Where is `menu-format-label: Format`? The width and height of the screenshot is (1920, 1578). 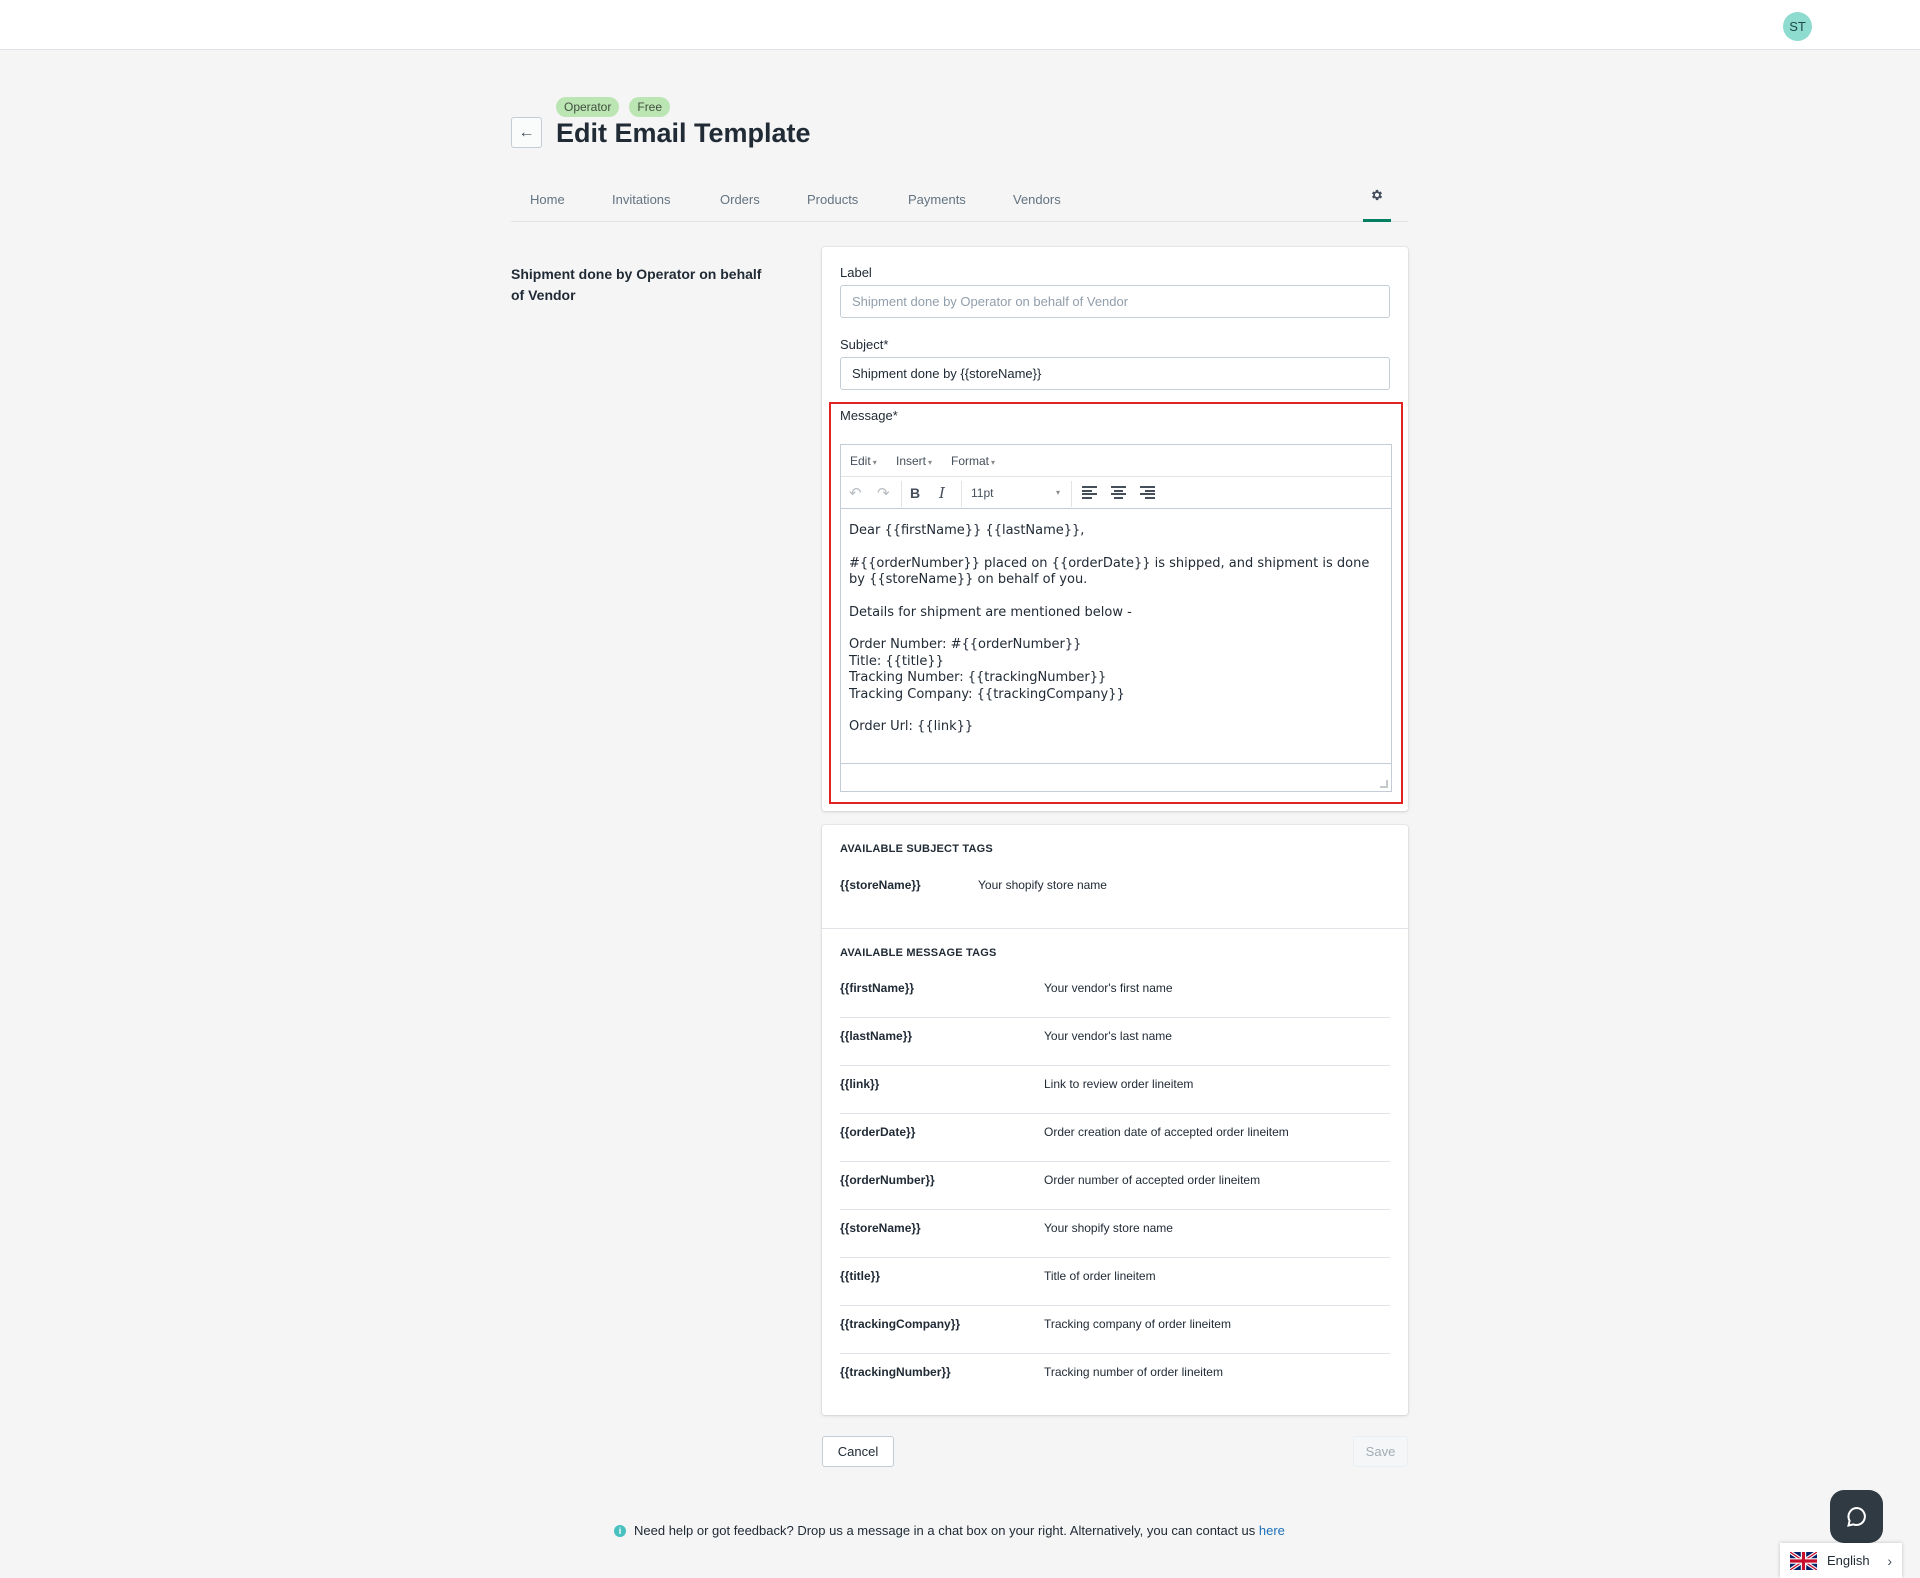
menu-format-label: Format is located at coordinates (970, 461).